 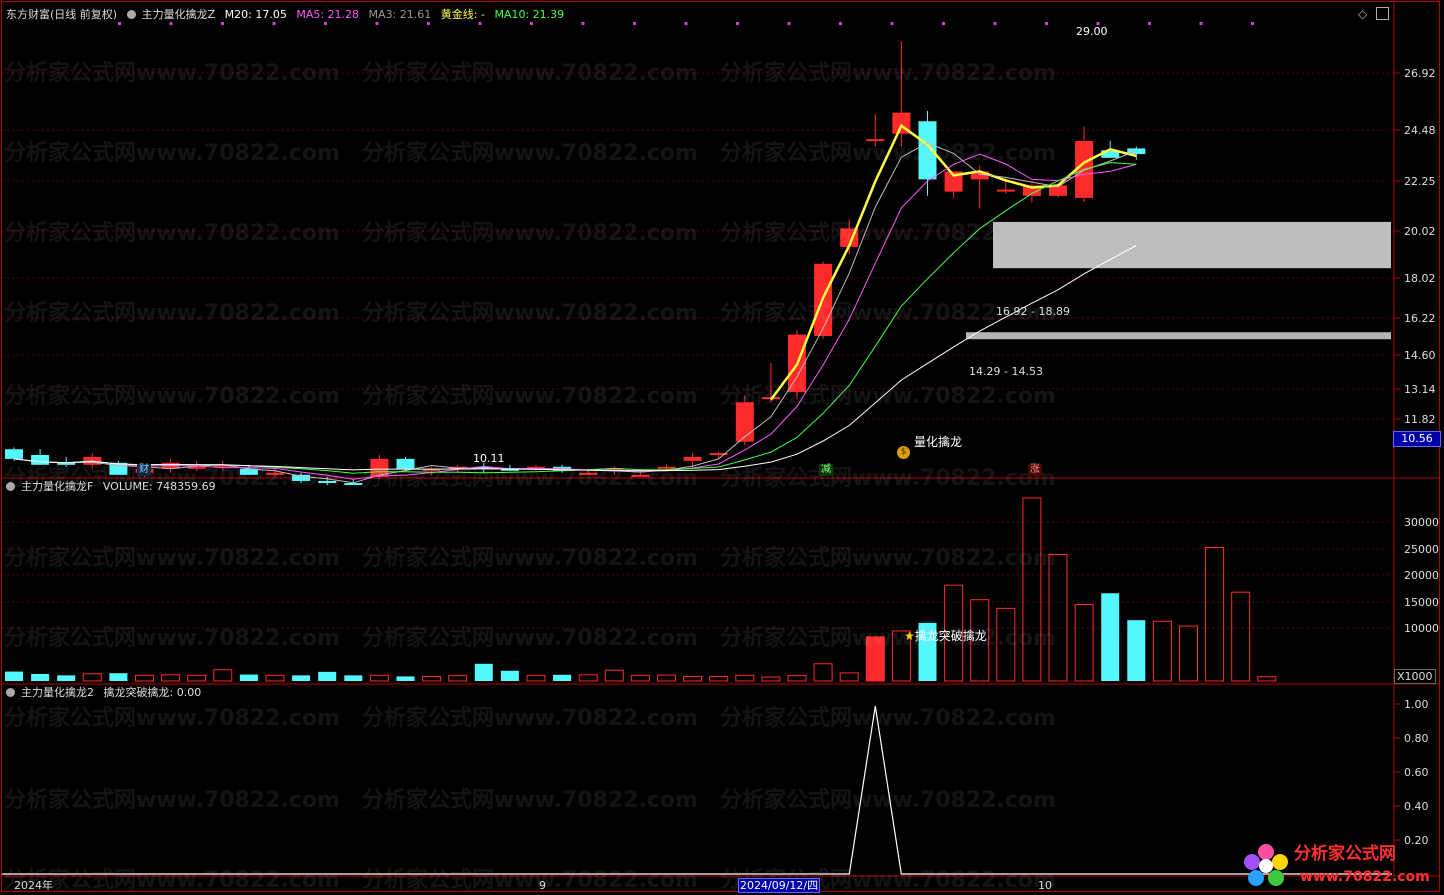 I want to click on signal-panel-header: 主力量化擒龙2 擒龙突破擒龙: 0.00, so click(x=106, y=693).